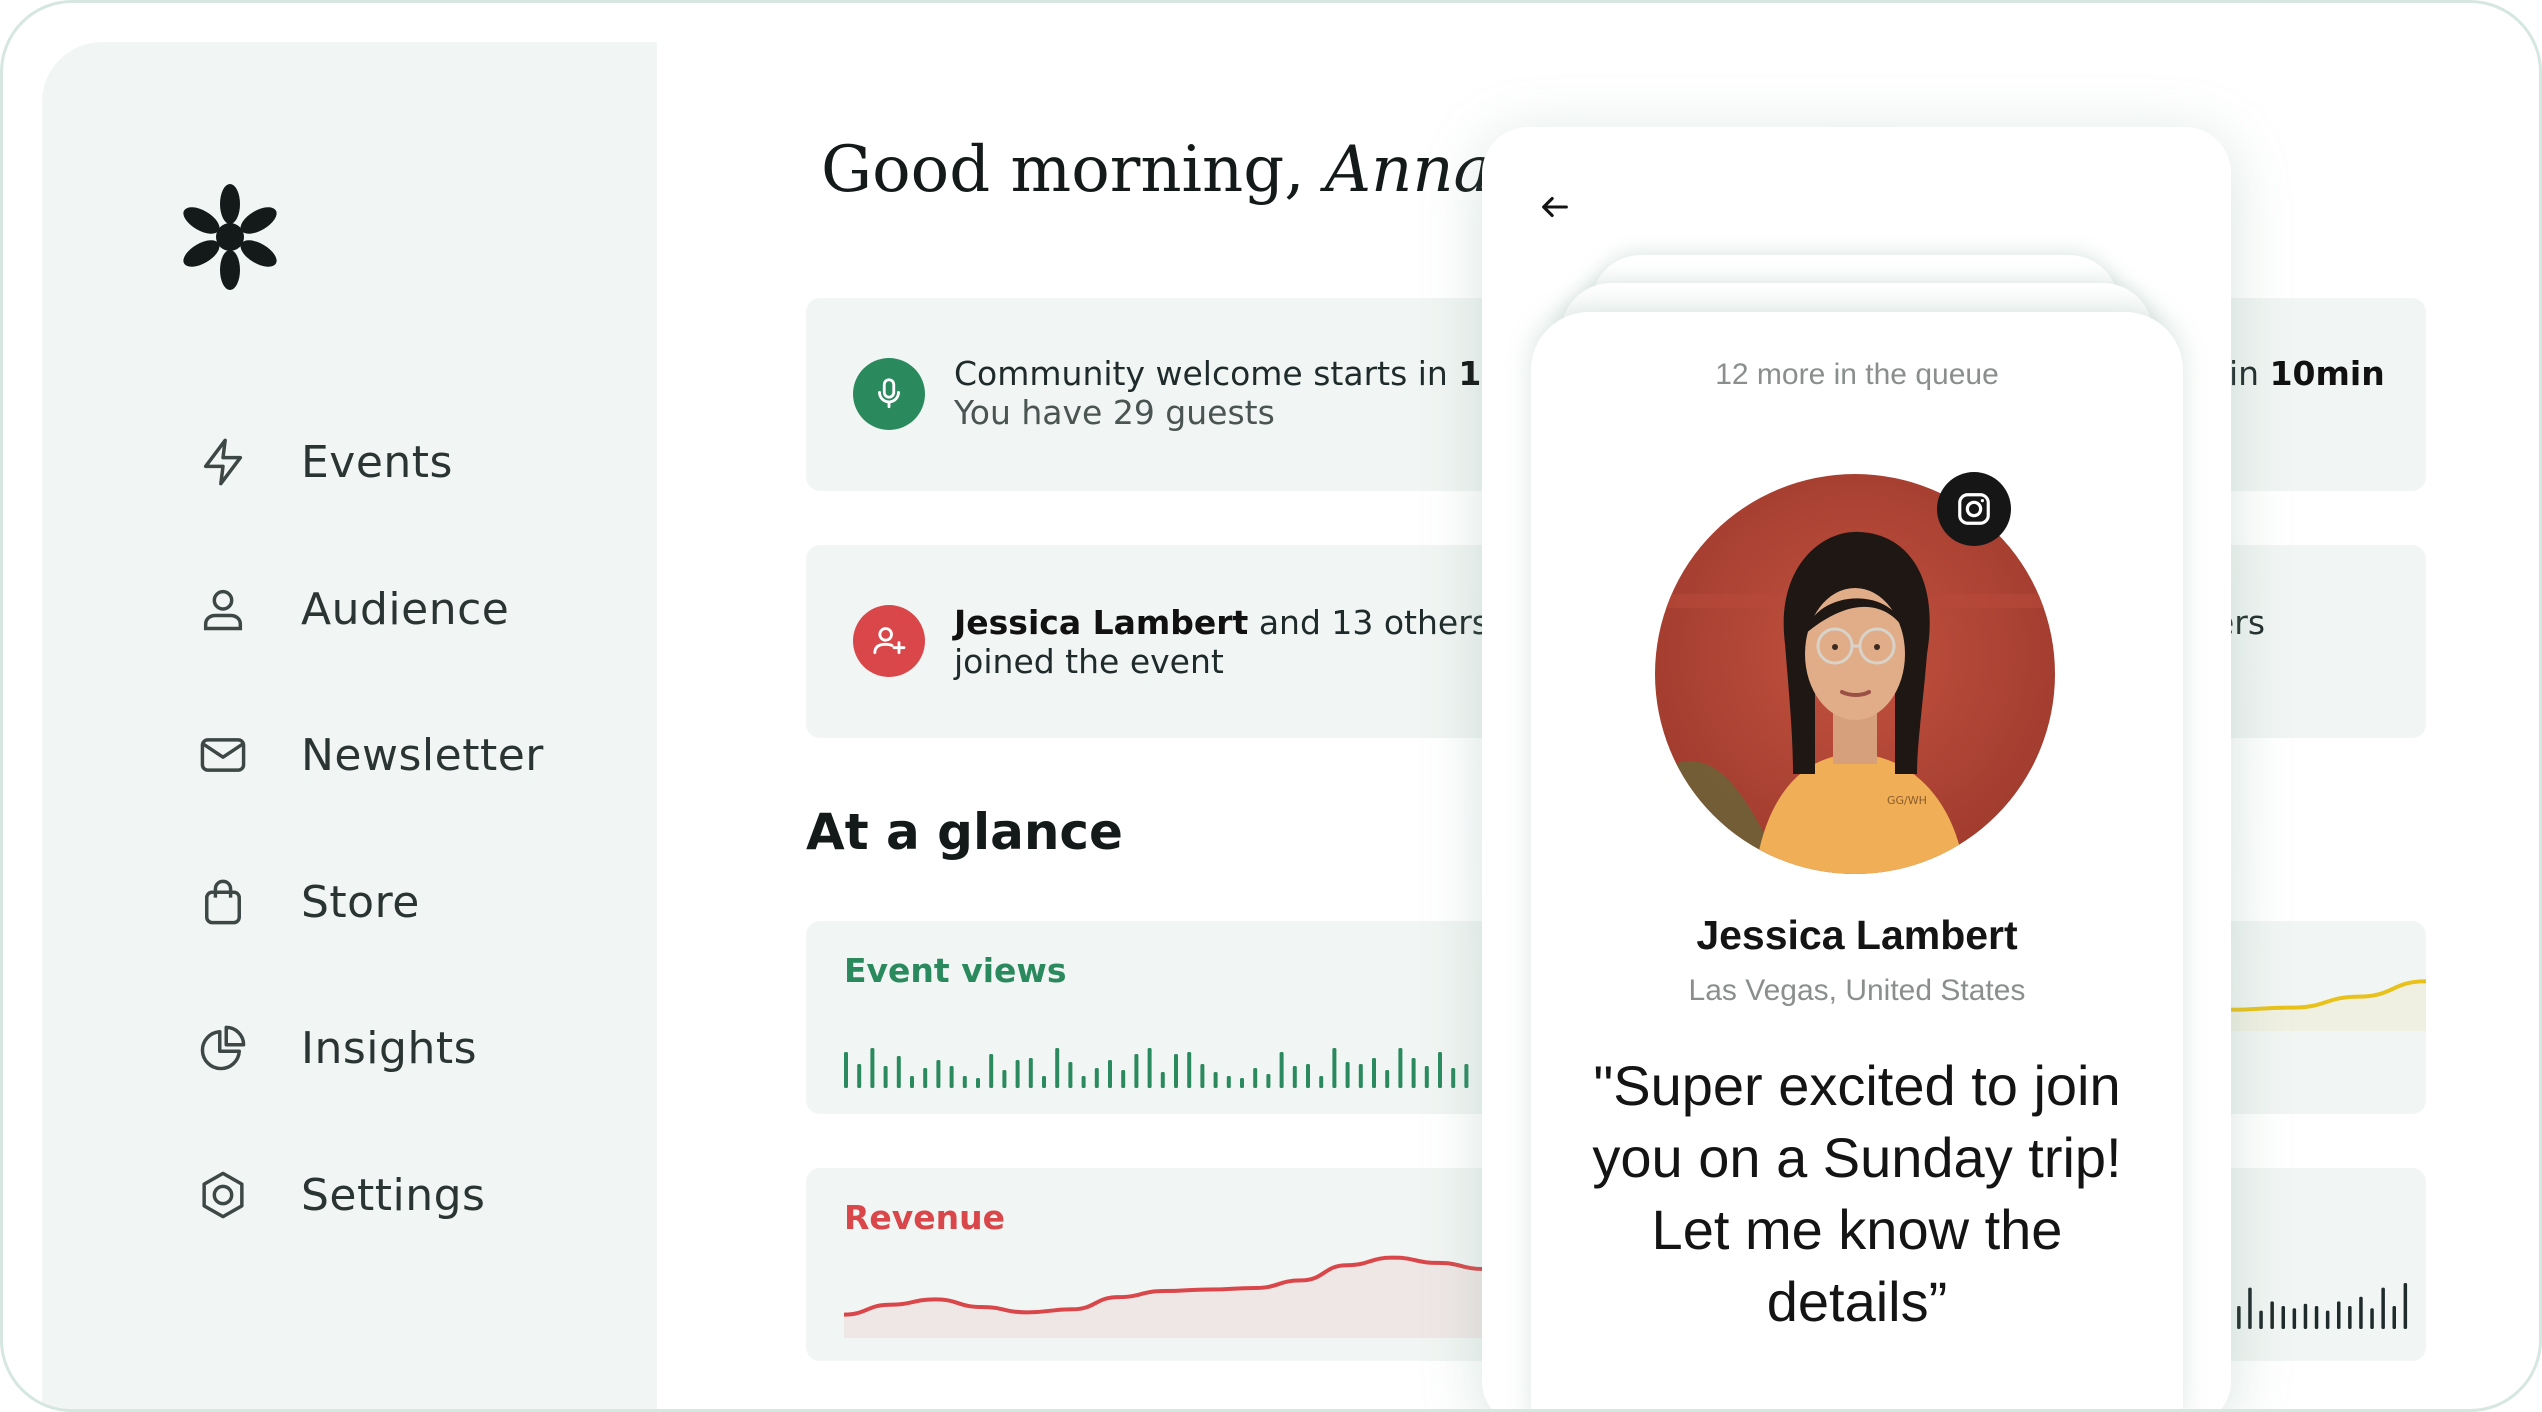 The height and width of the screenshot is (1412, 2542). I want to click on sidebar-item-settings: Settings, so click(341, 1195).